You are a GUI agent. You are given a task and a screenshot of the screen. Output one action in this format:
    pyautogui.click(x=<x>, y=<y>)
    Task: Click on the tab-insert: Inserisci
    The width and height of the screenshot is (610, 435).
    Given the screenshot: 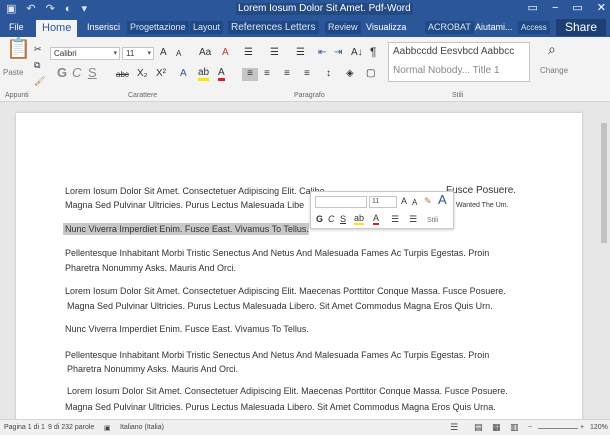 What is the action you would take?
    pyautogui.click(x=103, y=27)
    